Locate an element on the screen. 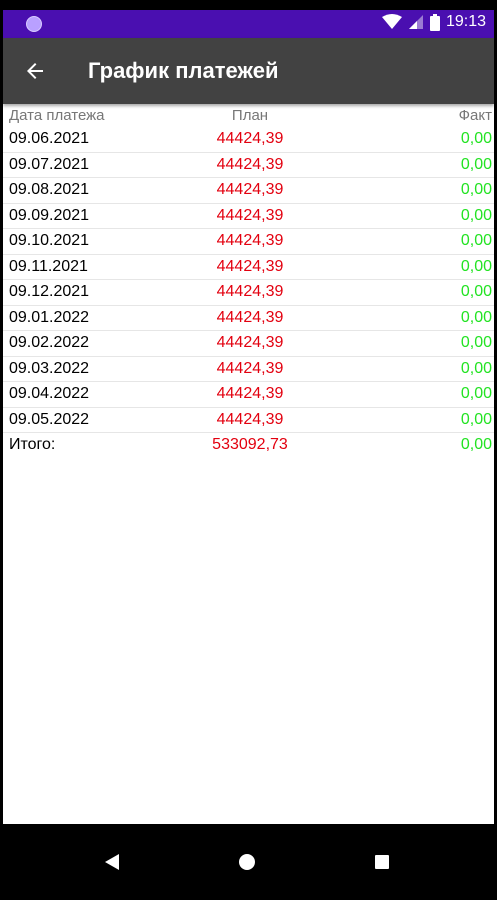  app-bar: График платежей is located at coordinates (248, 71).